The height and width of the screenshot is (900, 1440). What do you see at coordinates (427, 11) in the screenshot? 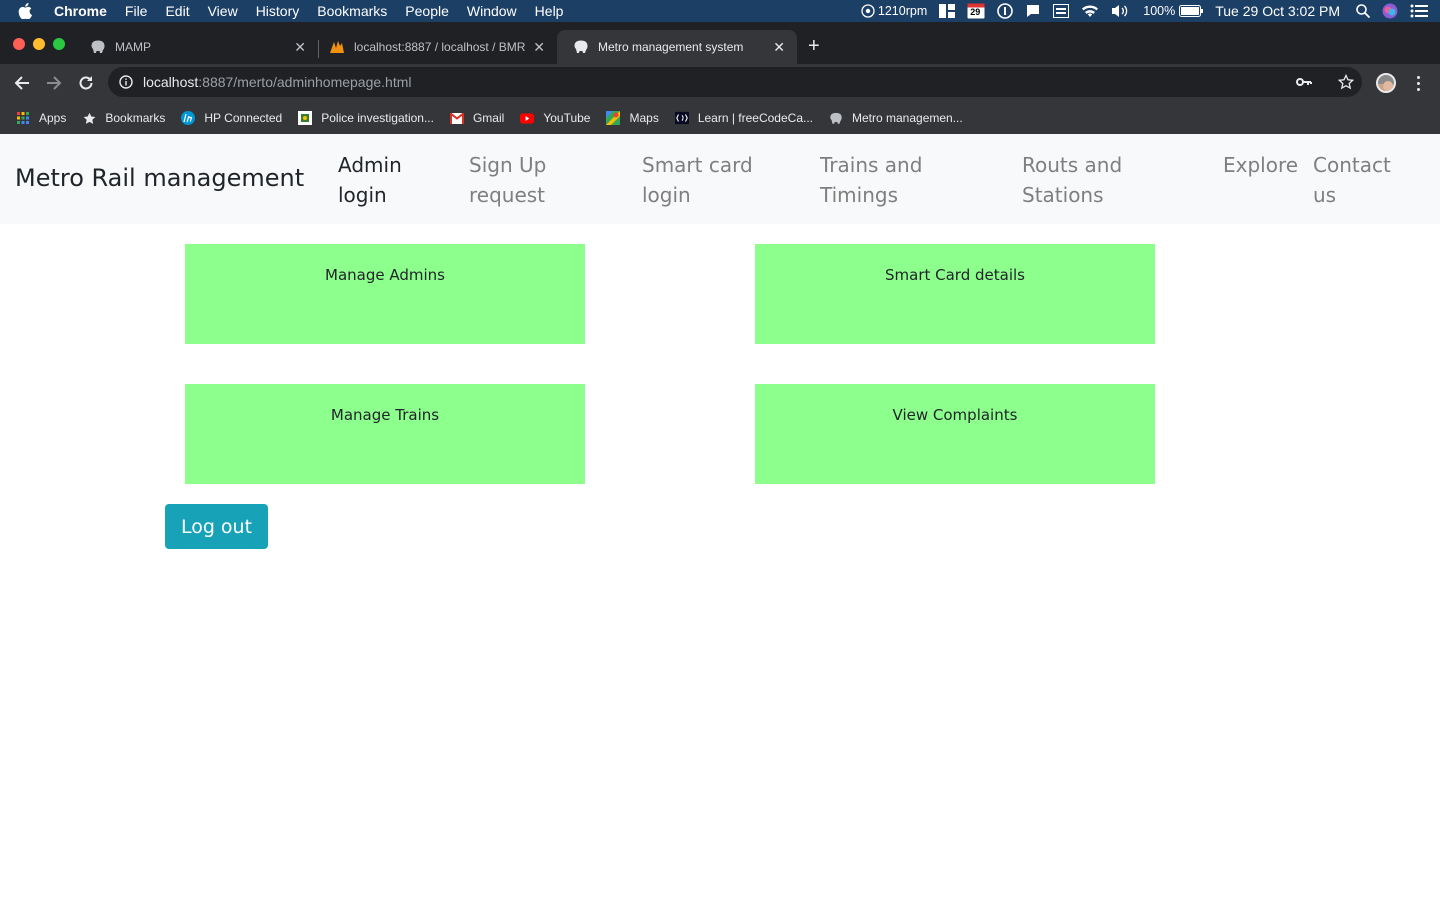
I see `menu-people: People` at bounding box center [427, 11].